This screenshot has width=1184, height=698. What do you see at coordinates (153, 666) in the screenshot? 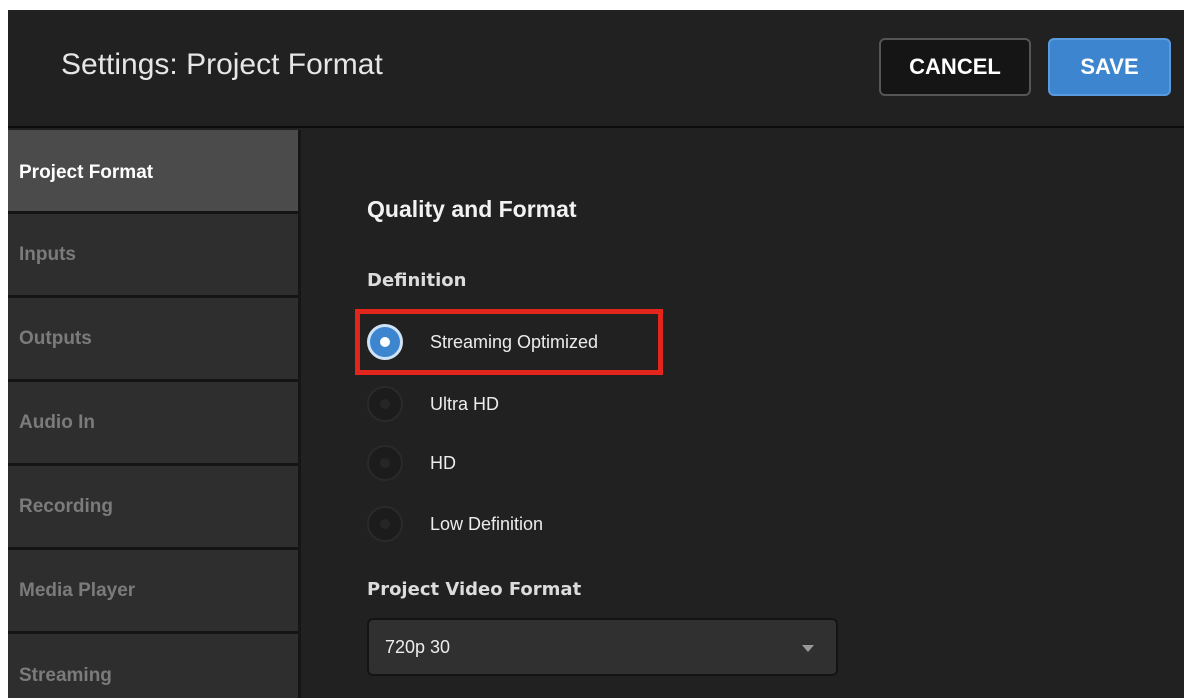
I see `sidebar-item-streaming: Streaming` at bounding box center [153, 666].